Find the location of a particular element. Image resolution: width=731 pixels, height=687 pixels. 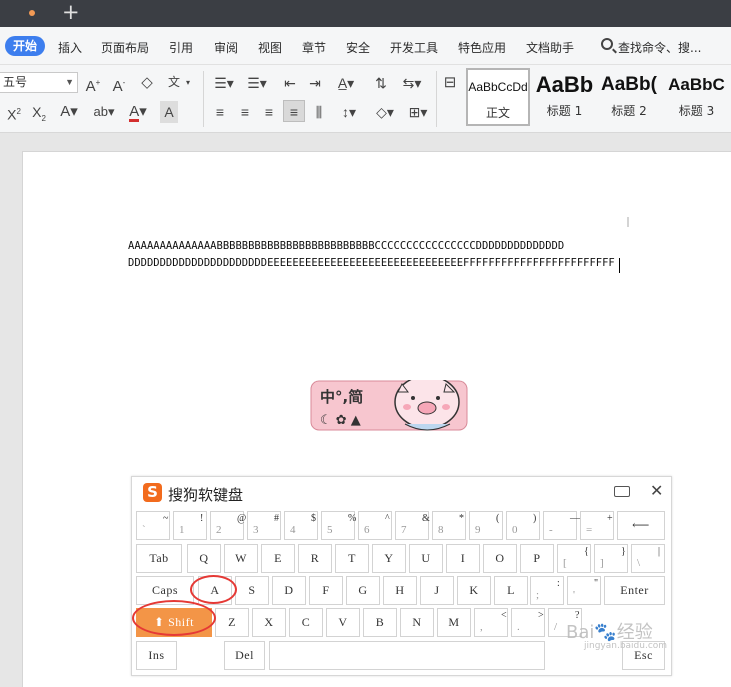

tab-chapter: 章节 is located at coordinates (314, 47).